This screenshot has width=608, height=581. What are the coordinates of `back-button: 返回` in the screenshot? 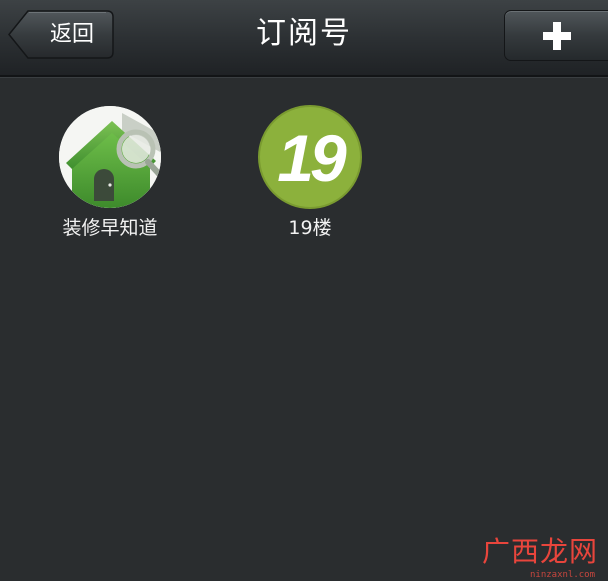 It's located at (61, 34).